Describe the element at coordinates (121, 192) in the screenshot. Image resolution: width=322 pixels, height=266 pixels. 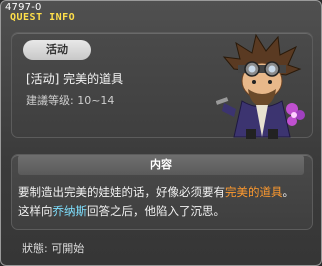
I see `desc-text-1: 要制造出完美的娃娃的话，好像必须要有` at that location.